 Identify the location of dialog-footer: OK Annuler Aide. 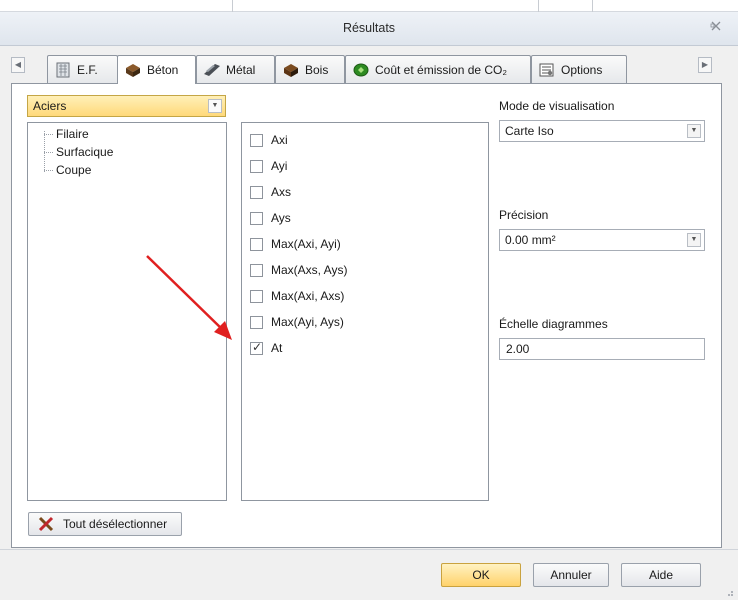
(369, 574).